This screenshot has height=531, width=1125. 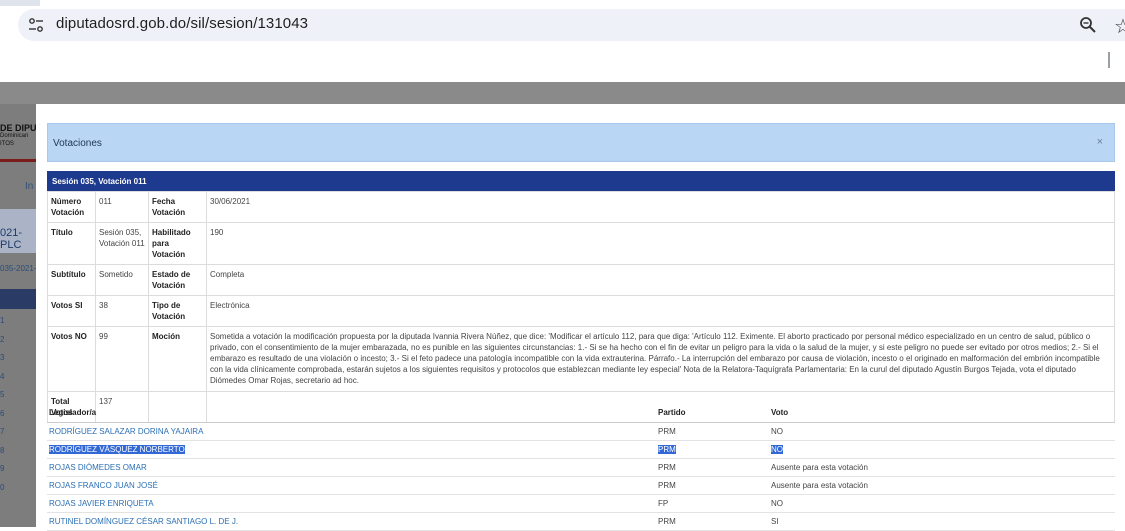 What do you see at coordinates (1100, 142) in the screenshot?
I see `close-icon: ×` at bounding box center [1100, 142].